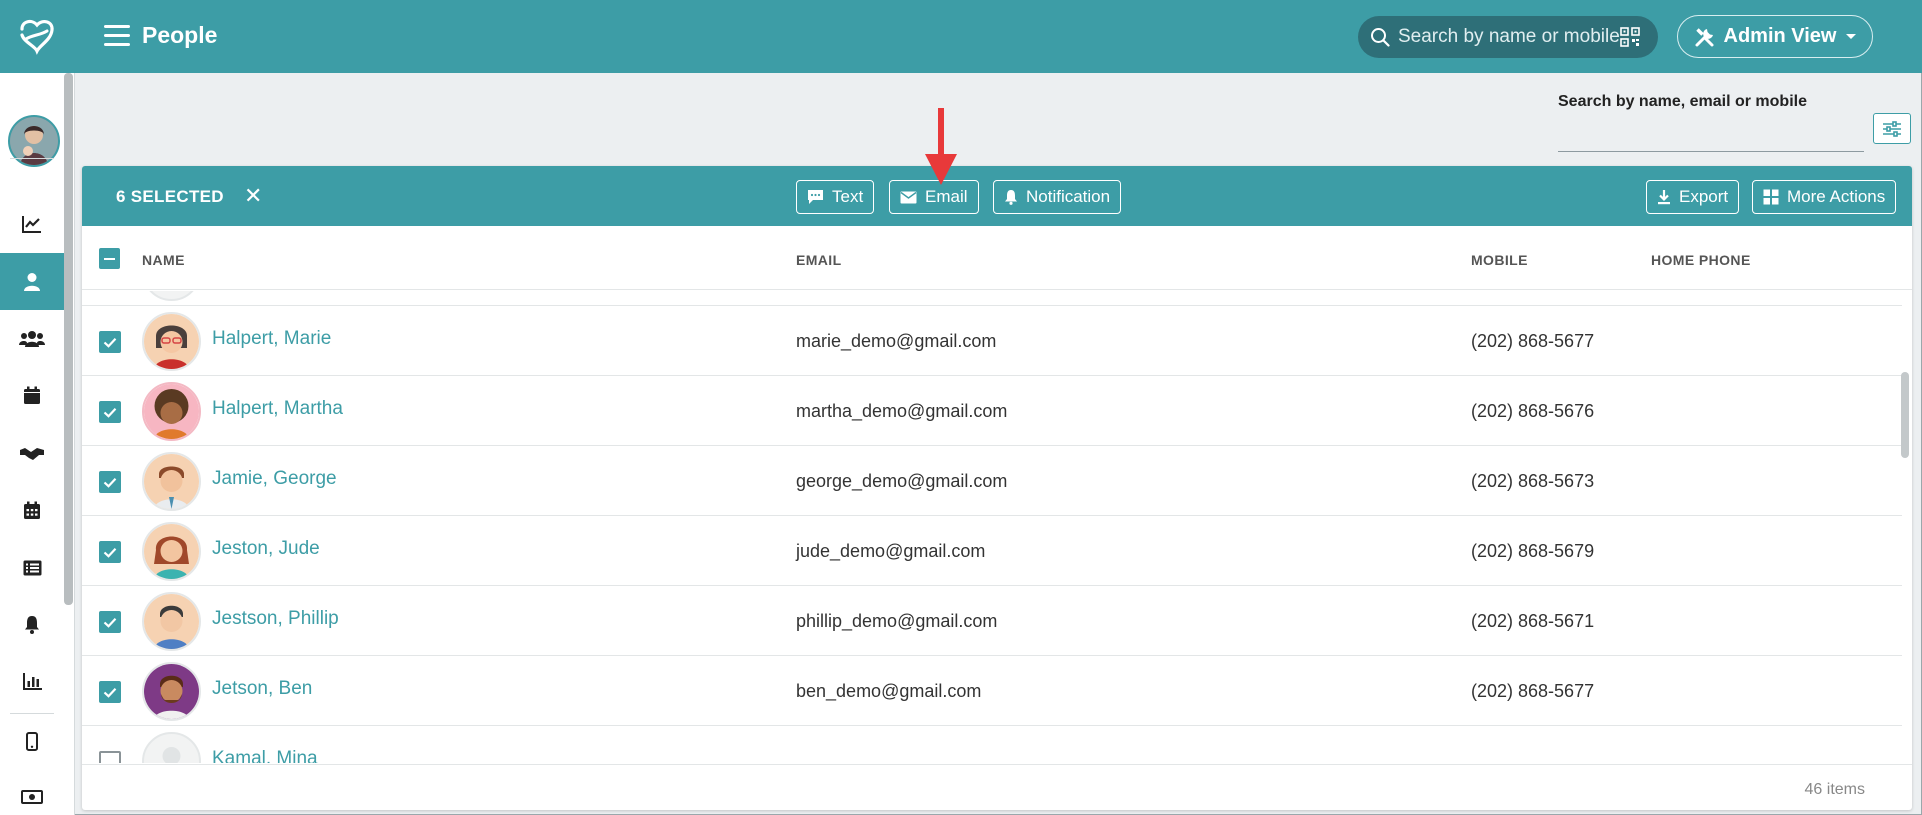 This screenshot has height=815, width=1922. I want to click on menu-icon, so click(117, 36).